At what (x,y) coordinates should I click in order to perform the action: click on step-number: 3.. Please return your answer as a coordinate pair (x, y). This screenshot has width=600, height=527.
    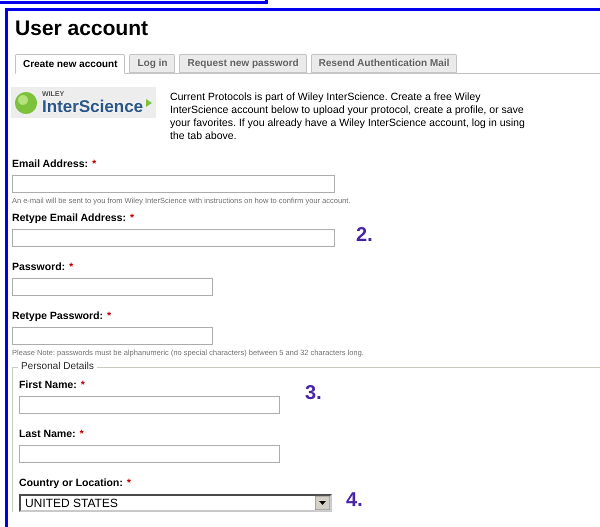
    Looking at the image, I should click on (313, 393).